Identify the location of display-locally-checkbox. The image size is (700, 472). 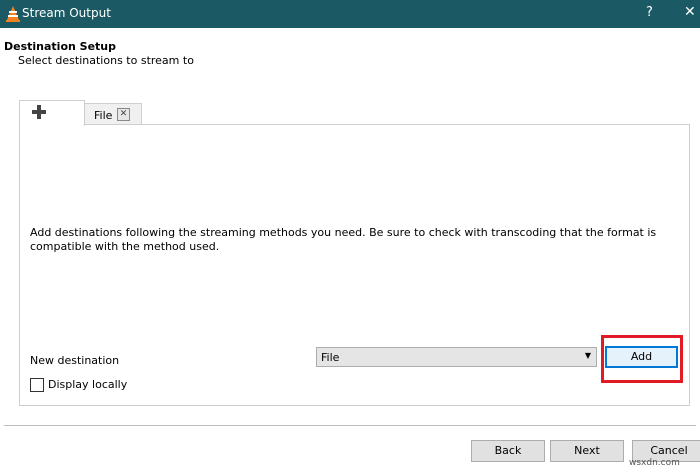
(37, 385).